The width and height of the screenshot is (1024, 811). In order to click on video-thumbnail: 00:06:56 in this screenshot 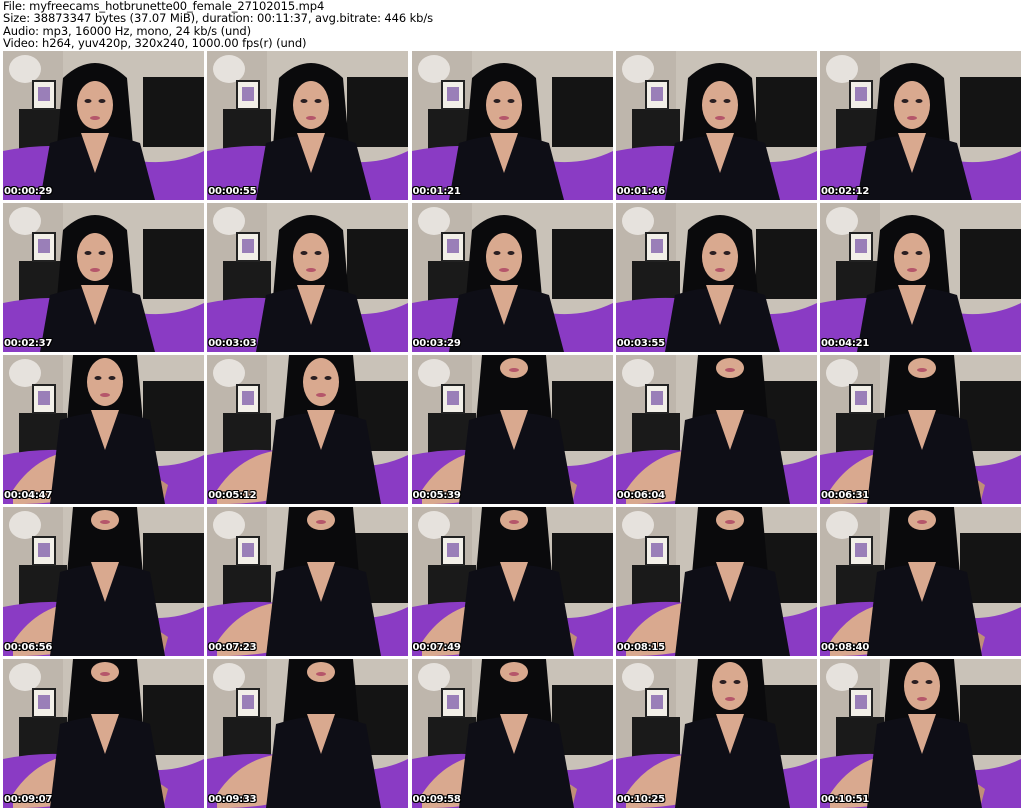, I will do `click(103, 581)`.